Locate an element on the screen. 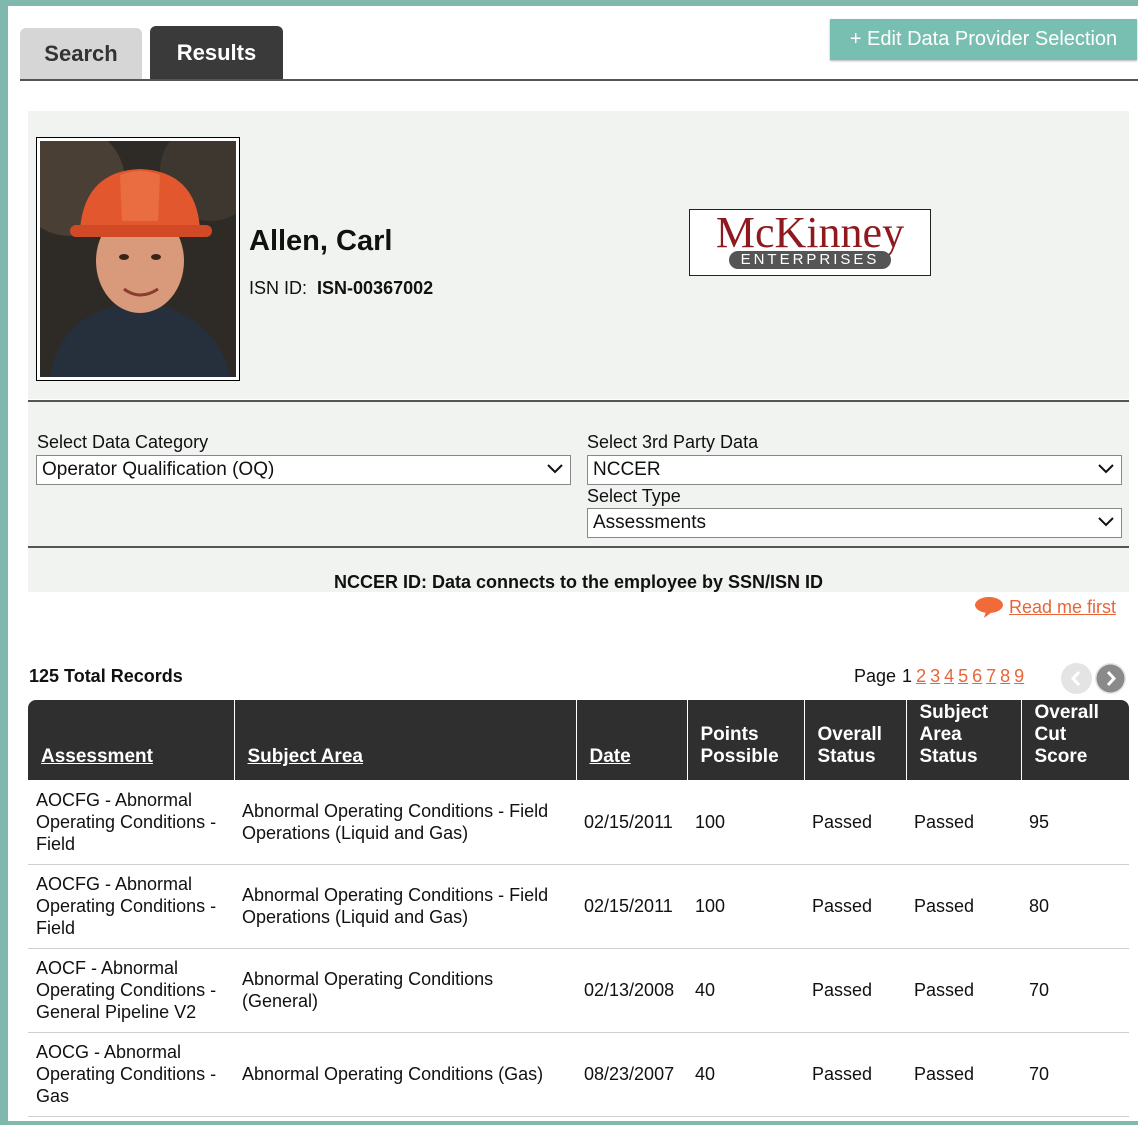  page-link: 6 is located at coordinates (977, 676).